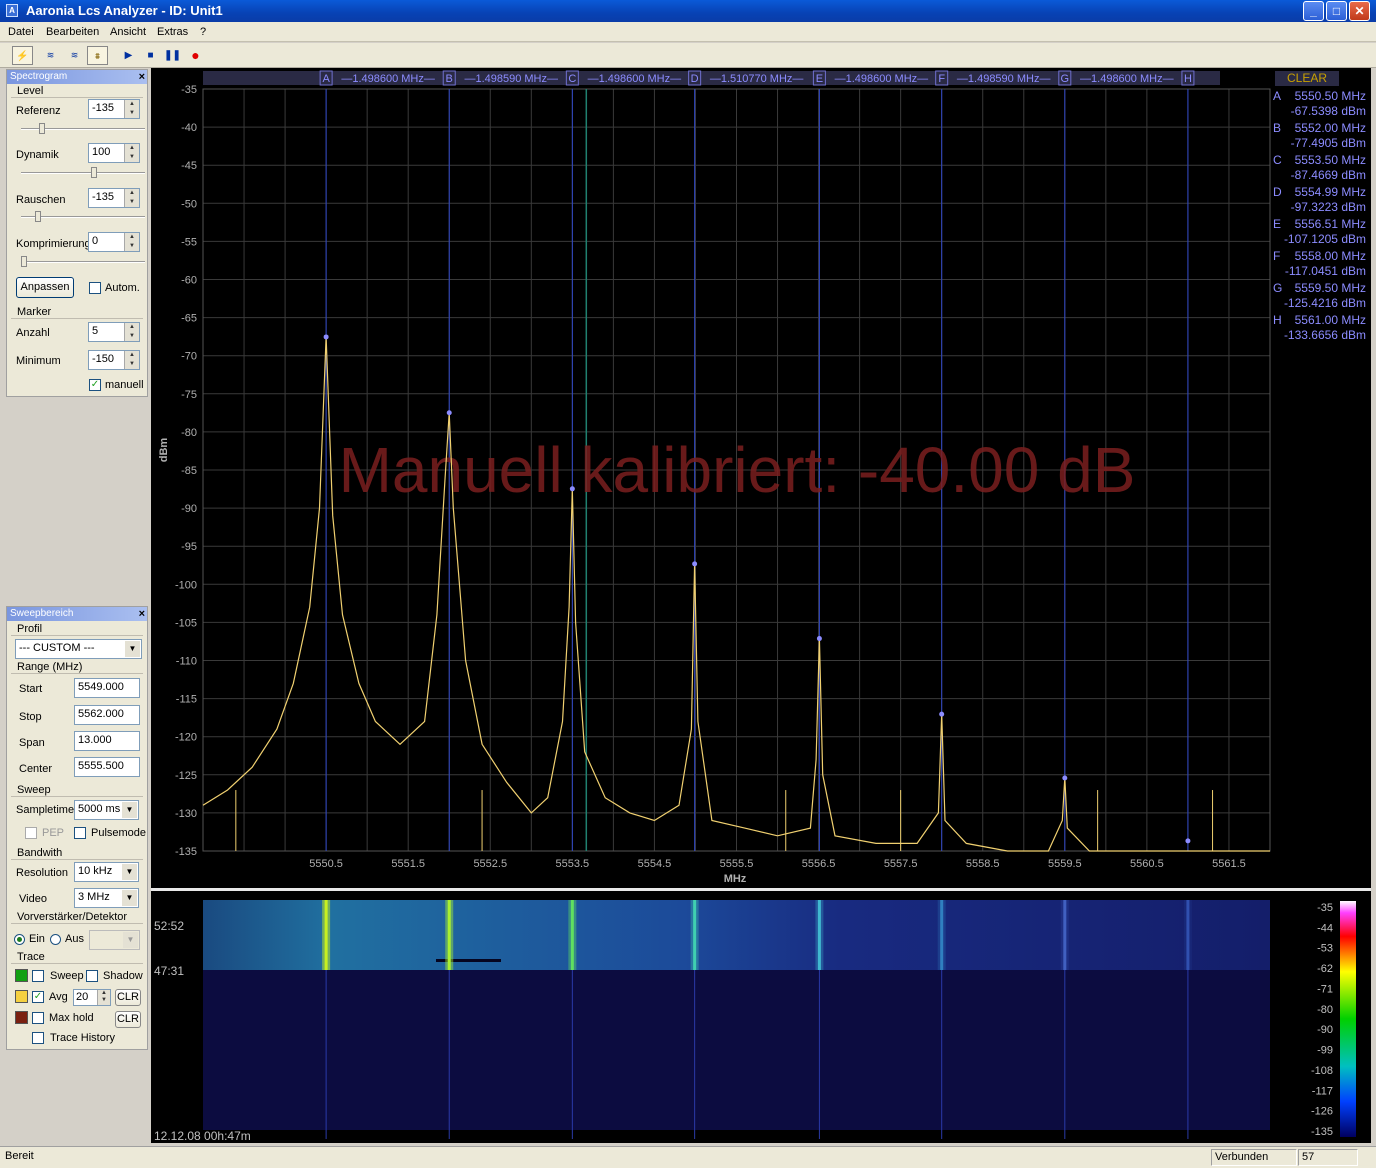 This screenshot has width=1376, height=1168. What do you see at coordinates (114, 198) in the screenshot?
I see `rauschen-spinner: -135 ▲ ▼` at bounding box center [114, 198].